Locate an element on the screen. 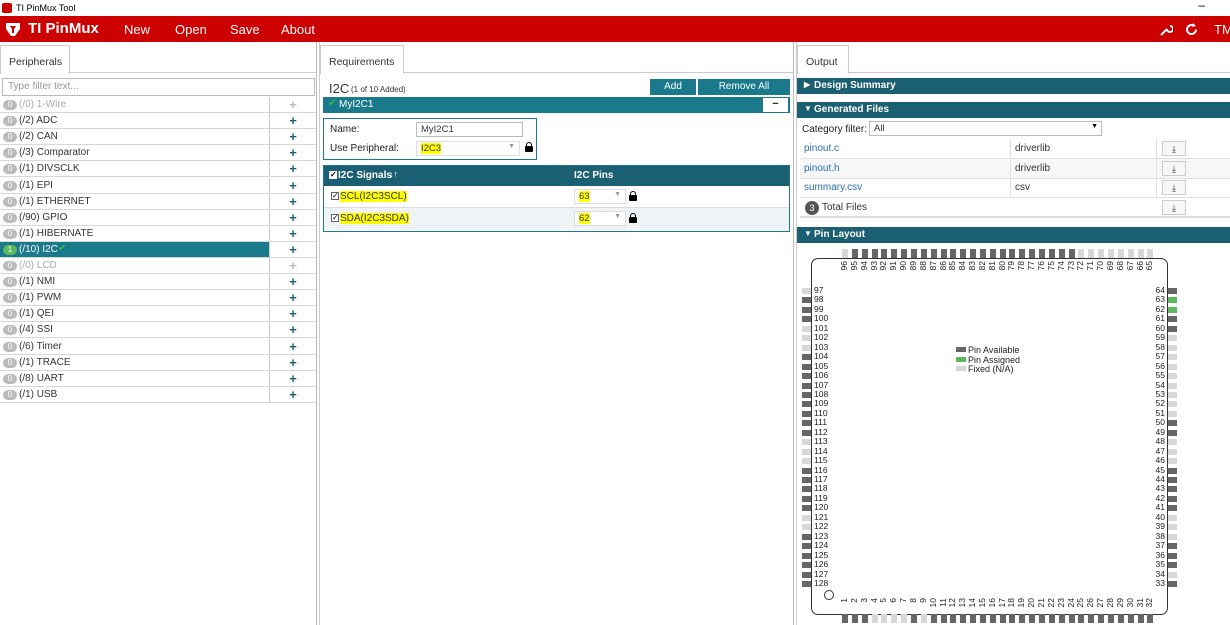  category-filter-select: All ▼ is located at coordinates (985, 128).